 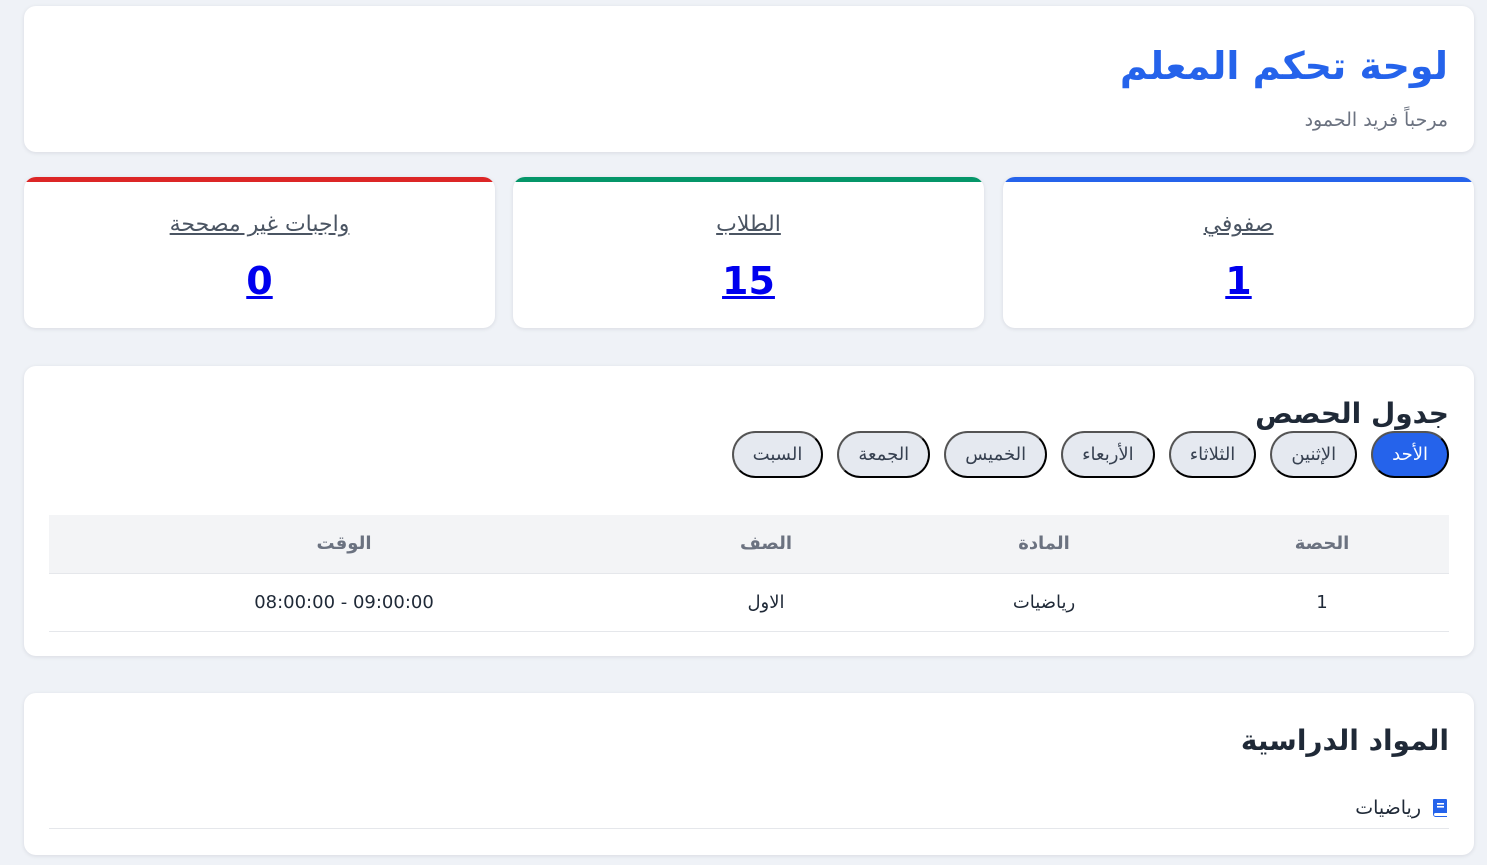 What do you see at coordinates (1283, 66) in the screenshot?
I see `page-title: لوحة تحكم المعلم` at bounding box center [1283, 66].